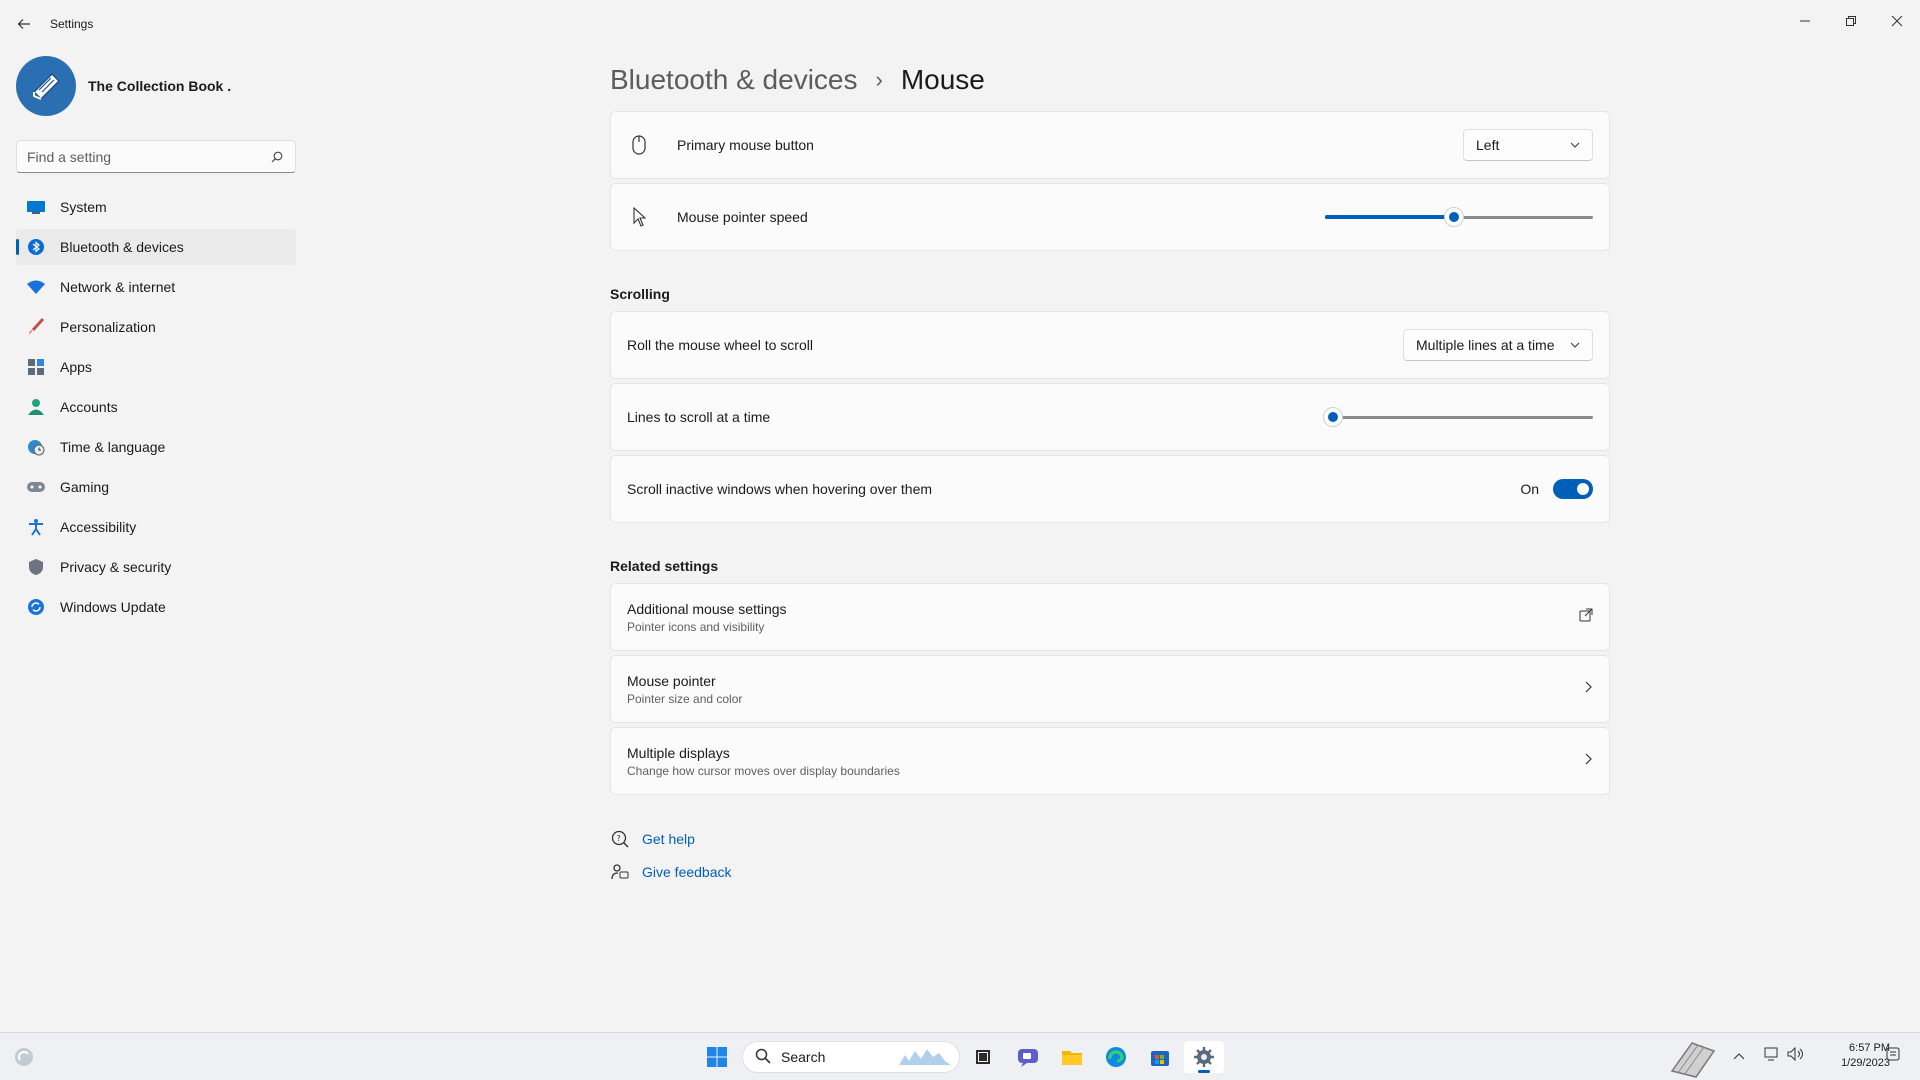 This screenshot has width=1920, height=1080. What do you see at coordinates (1796, 1055) in the screenshot?
I see `volume-icon` at bounding box center [1796, 1055].